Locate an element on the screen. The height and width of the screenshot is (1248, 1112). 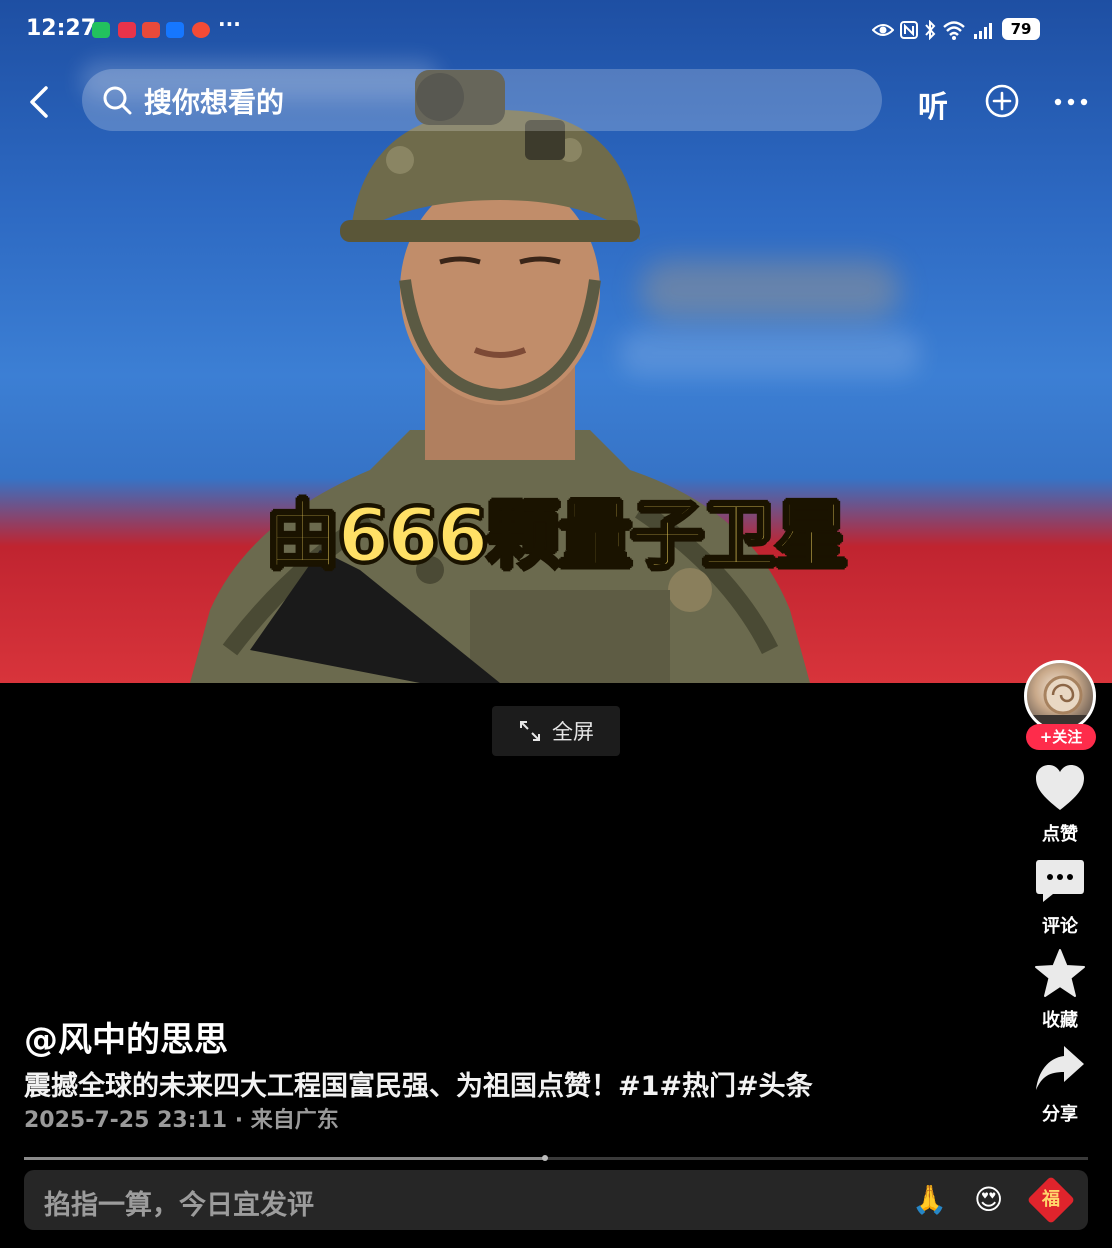
search-icon is located at coordinates (117, 100).